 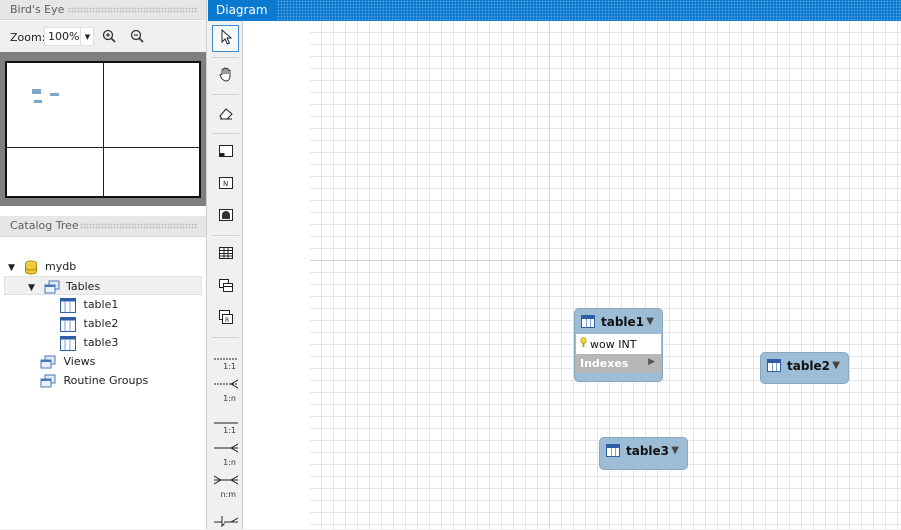 I want to click on zoom-out-icon, so click(x=137, y=36).